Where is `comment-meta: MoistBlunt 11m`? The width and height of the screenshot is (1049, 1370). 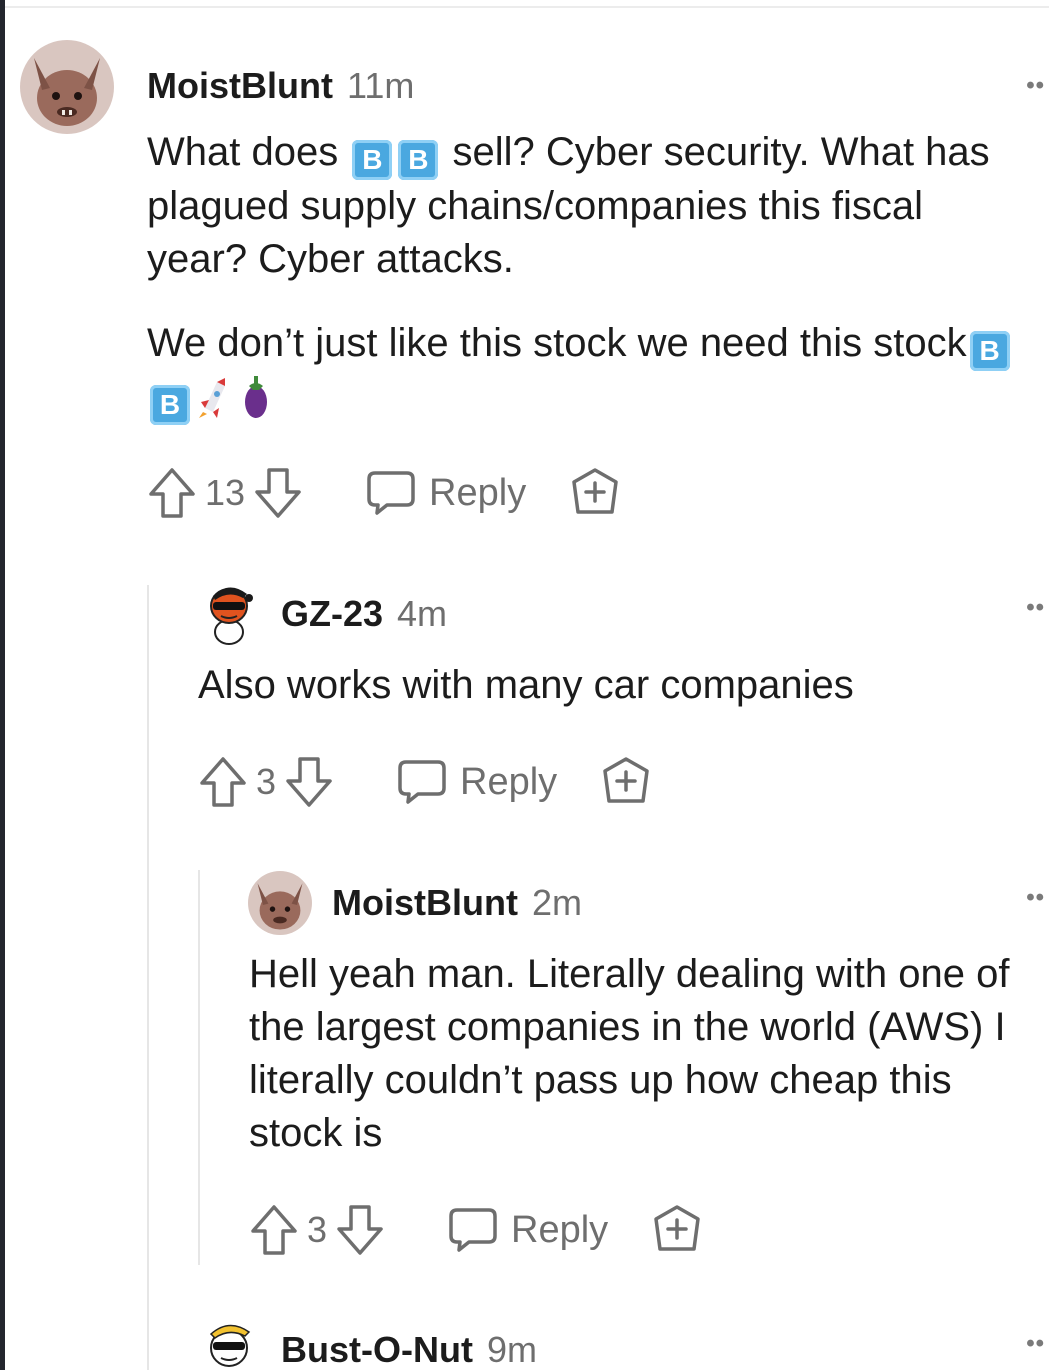 comment-meta: MoistBlunt 11m is located at coordinates (280, 86).